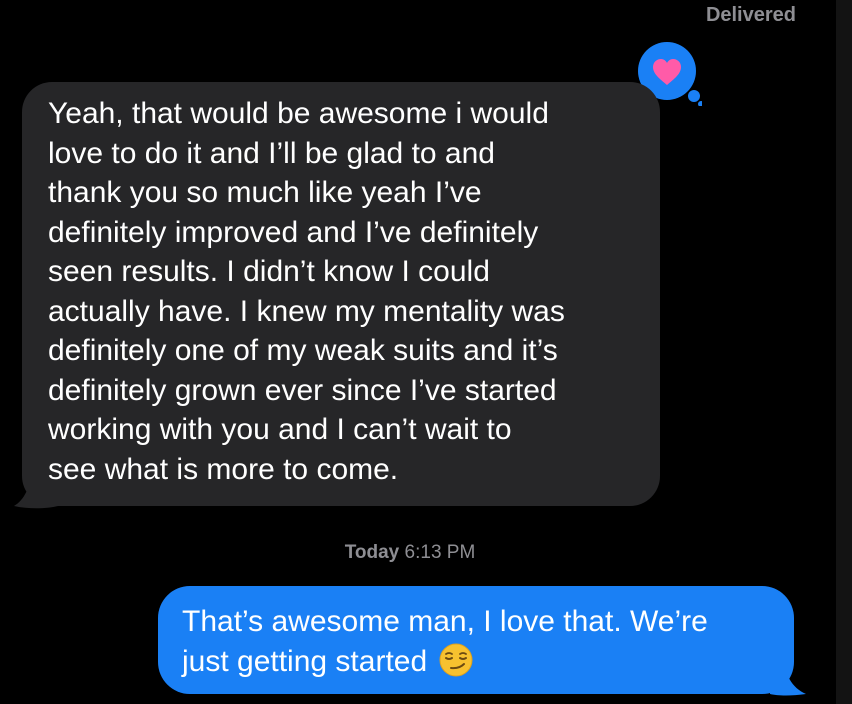 This screenshot has width=852, height=704. I want to click on smirk-emoji-icon, so click(456, 660).